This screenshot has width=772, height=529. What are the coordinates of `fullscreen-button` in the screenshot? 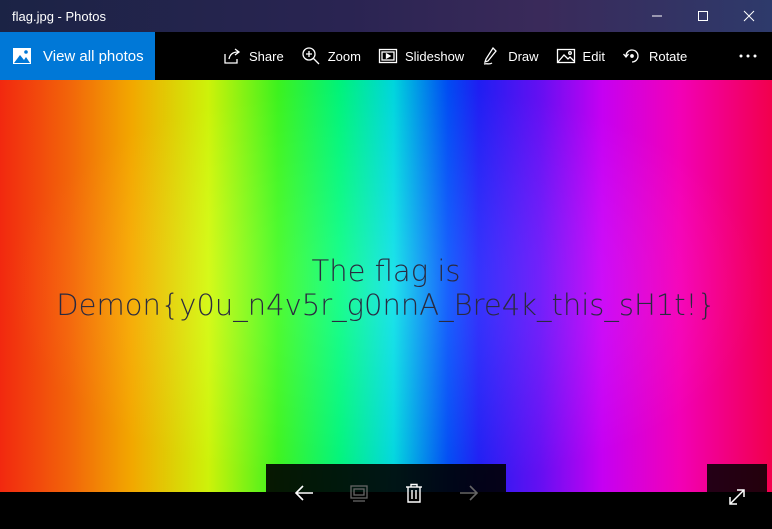 It's located at (737, 496).